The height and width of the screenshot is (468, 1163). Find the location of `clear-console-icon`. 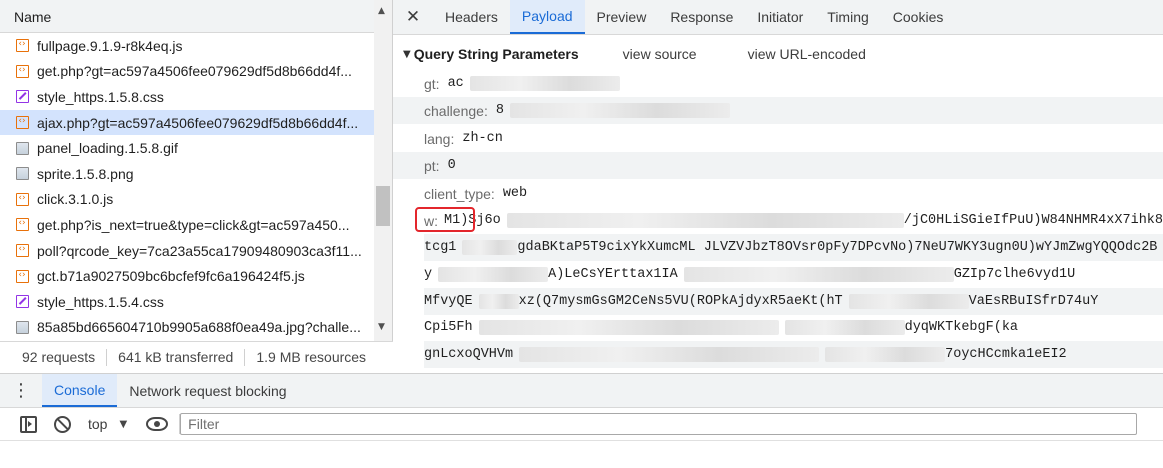

clear-console-icon is located at coordinates (62, 424).